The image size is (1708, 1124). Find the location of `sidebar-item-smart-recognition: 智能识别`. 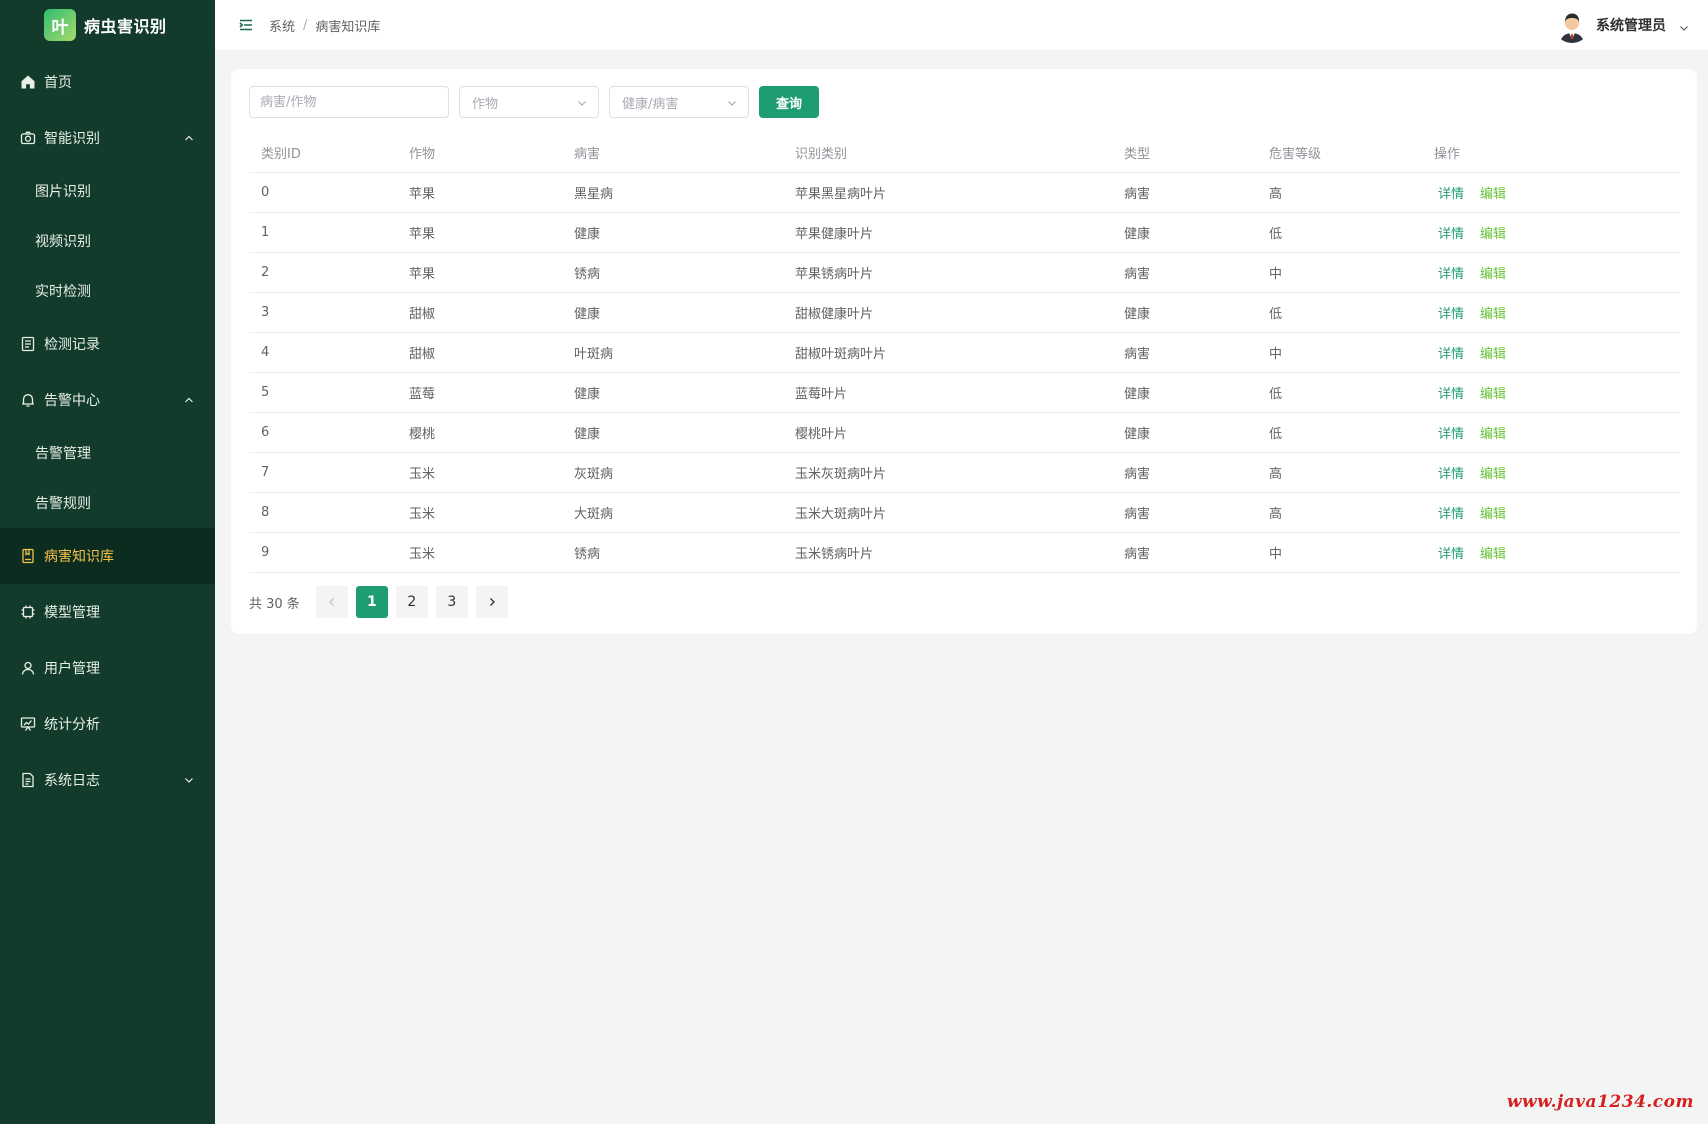

sidebar-item-smart-recognition: 智能识别 is located at coordinates (107, 138).